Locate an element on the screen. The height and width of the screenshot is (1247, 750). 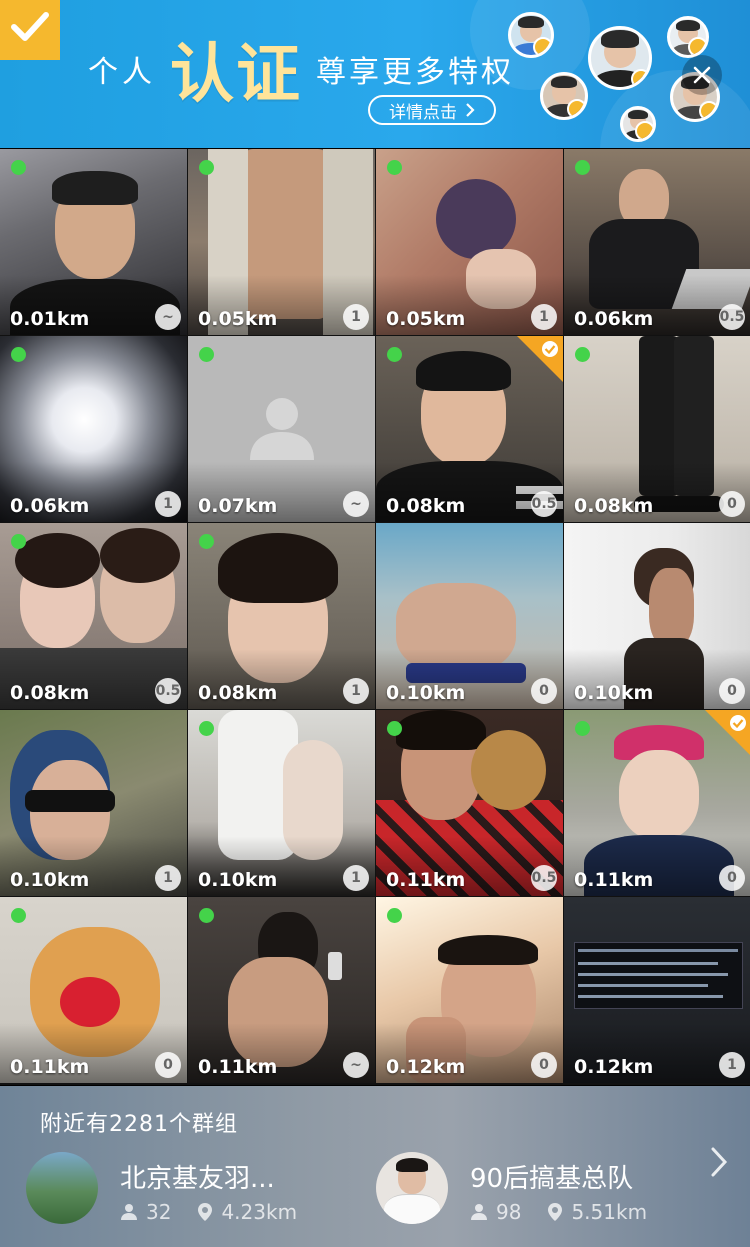
close-button is located at coordinates (702, 75).